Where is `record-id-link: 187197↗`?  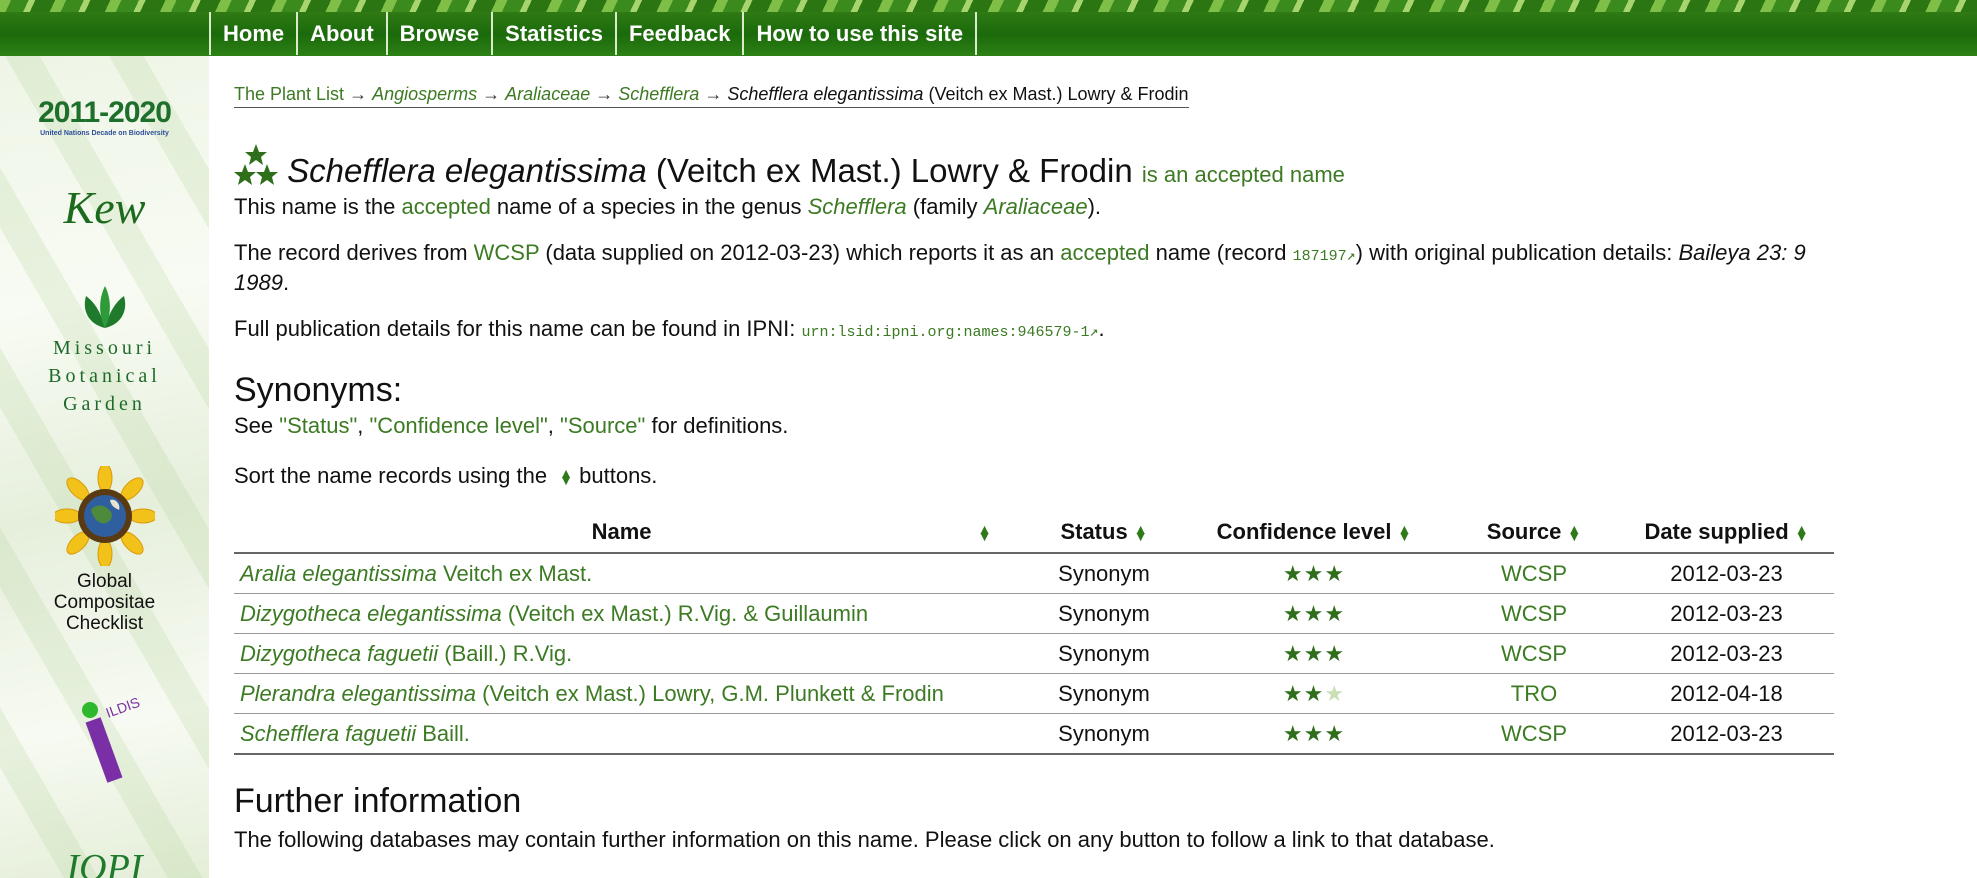 record-id-link: 187197↗ is located at coordinates (1324, 256).